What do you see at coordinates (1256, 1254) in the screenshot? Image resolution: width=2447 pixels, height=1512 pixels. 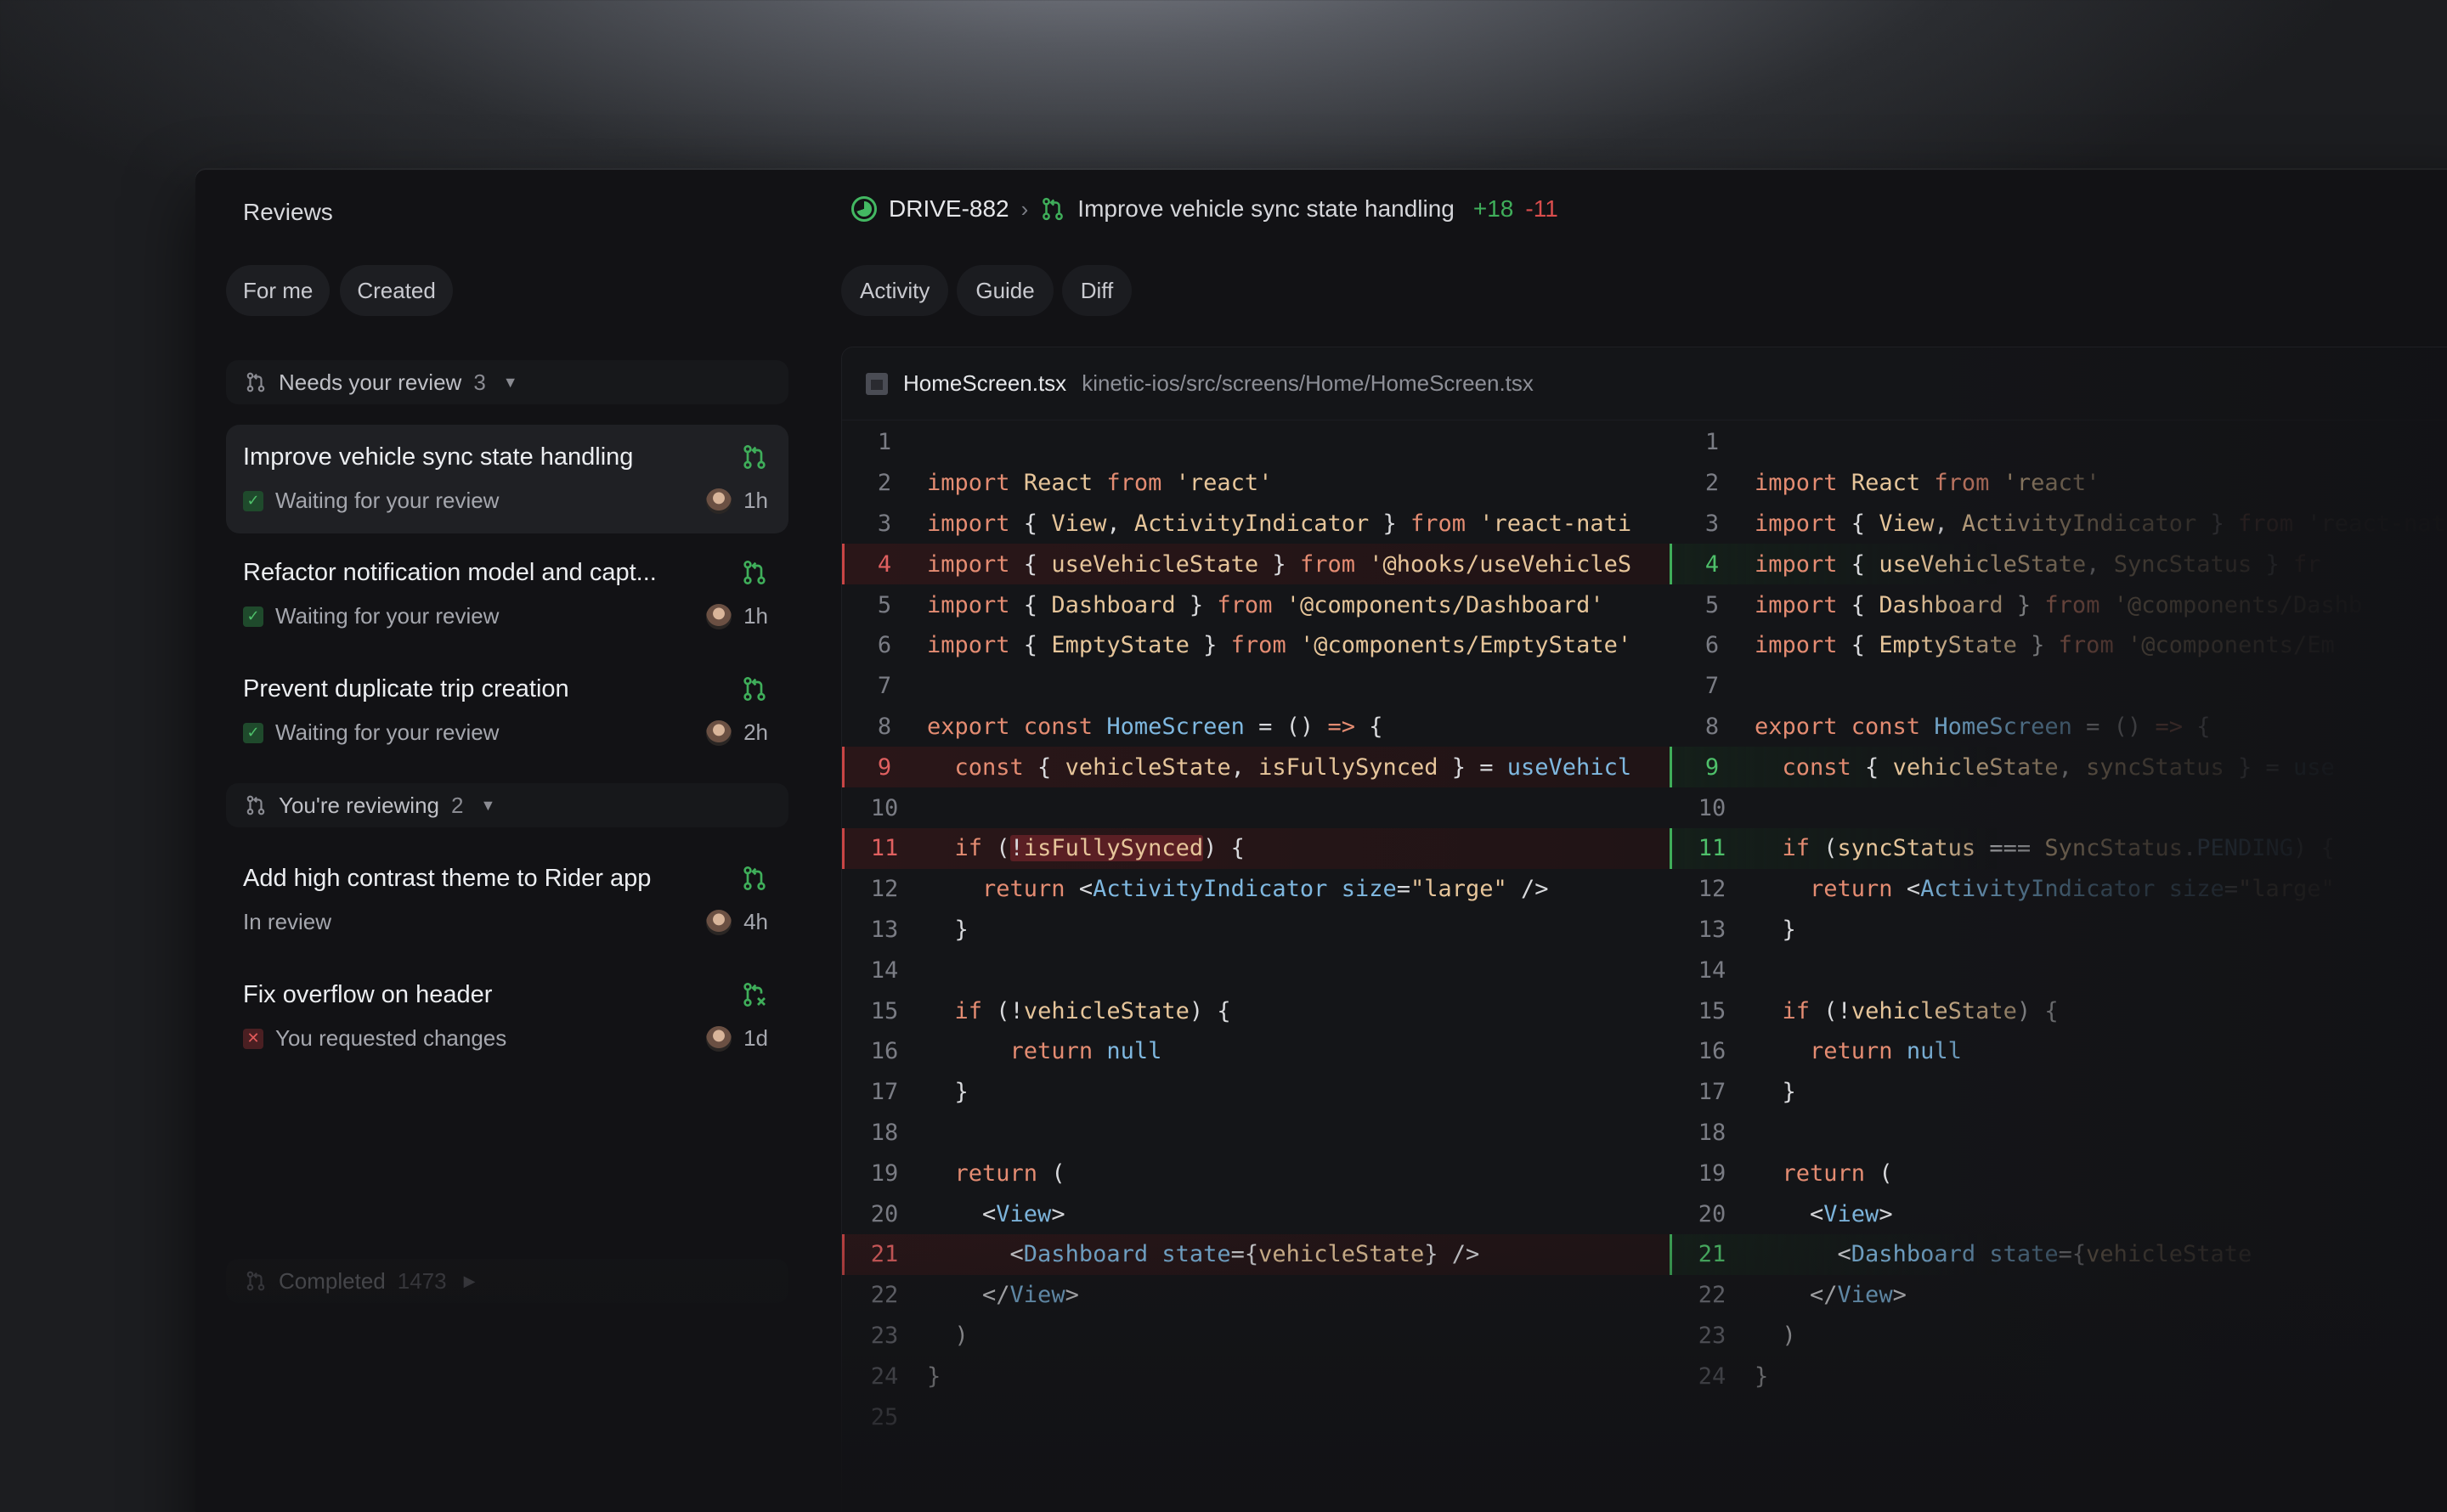 I see `code-line-removed: 21 <Dashboard state={vehicleState} />` at bounding box center [1256, 1254].